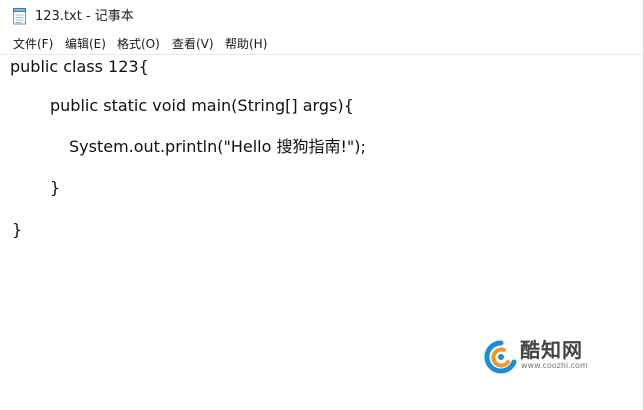 The image size is (644, 410). I want to click on code-line: System.out.println("Hello 搜狗指南!");, so click(217, 146).